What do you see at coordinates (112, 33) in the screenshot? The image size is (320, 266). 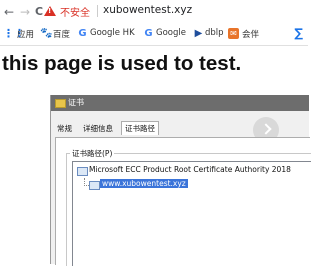 I see `bookmark-google-hk: Google HK` at bounding box center [112, 33].